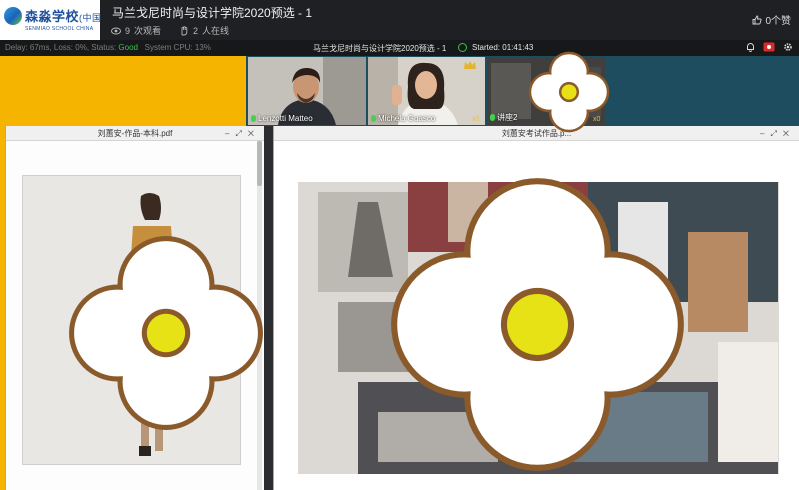 The height and width of the screenshot is (490, 799). I want to click on like-count: 0个赞, so click(778, 21).